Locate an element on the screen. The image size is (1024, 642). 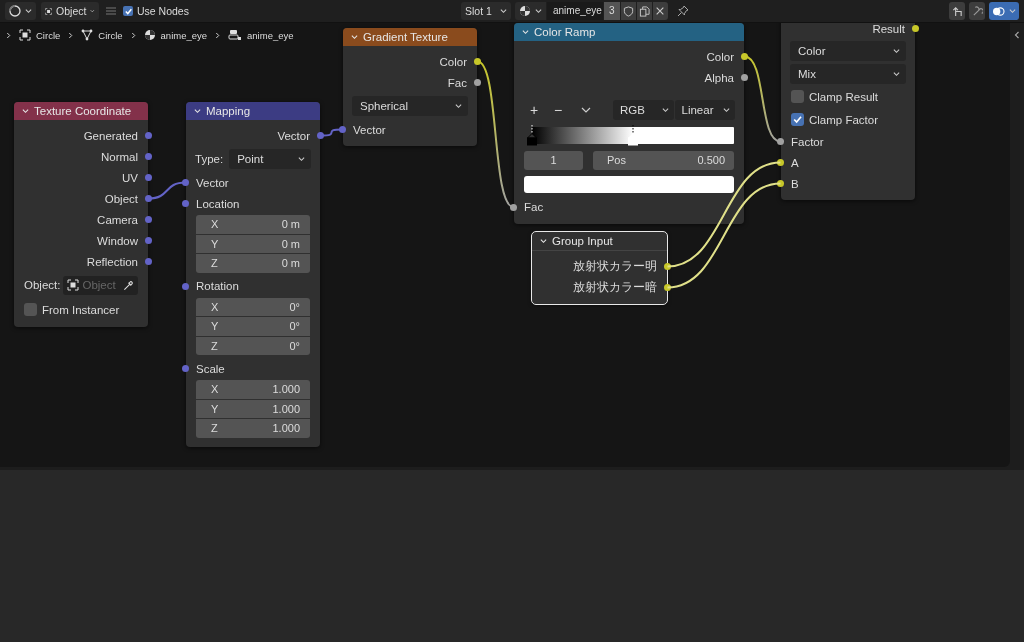
position-field: Pos 0.500 is located at coordinates (663, 160).